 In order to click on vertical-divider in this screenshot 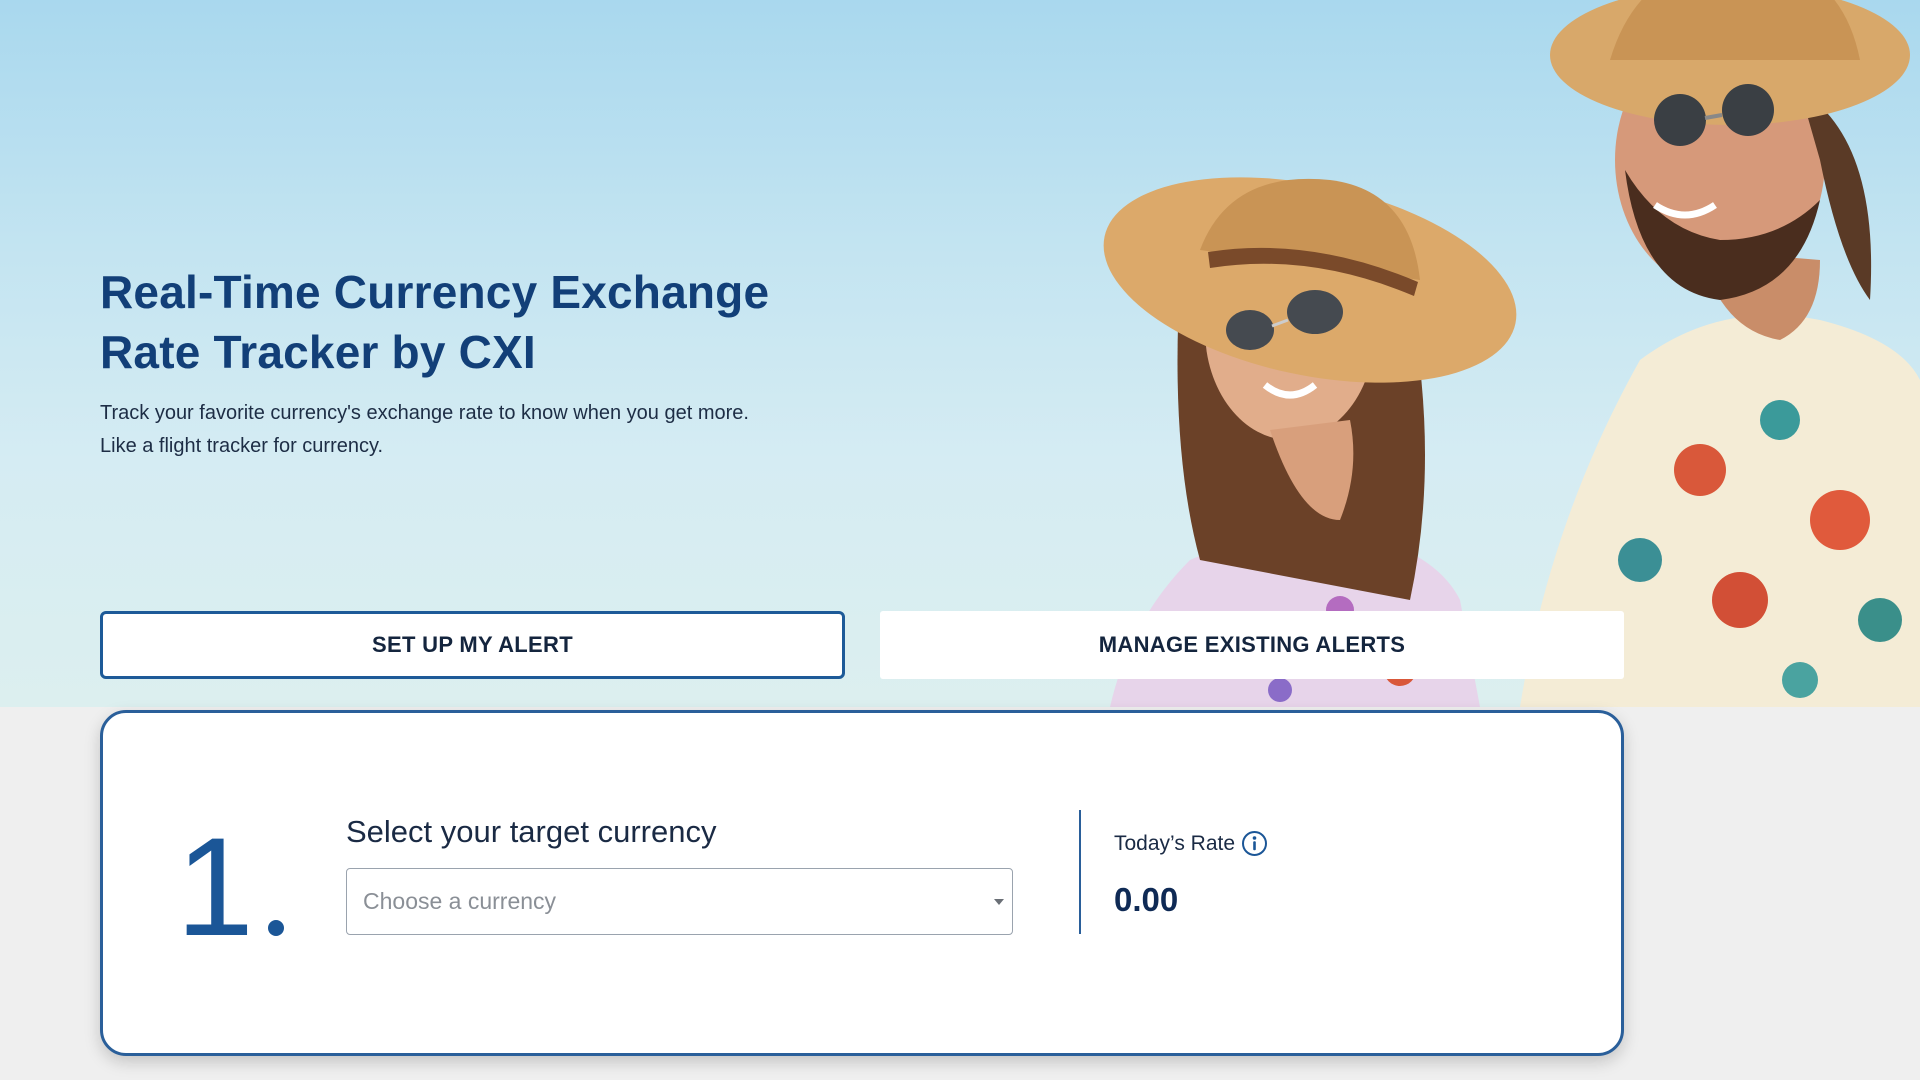, I will do `click(1080, 872)`.